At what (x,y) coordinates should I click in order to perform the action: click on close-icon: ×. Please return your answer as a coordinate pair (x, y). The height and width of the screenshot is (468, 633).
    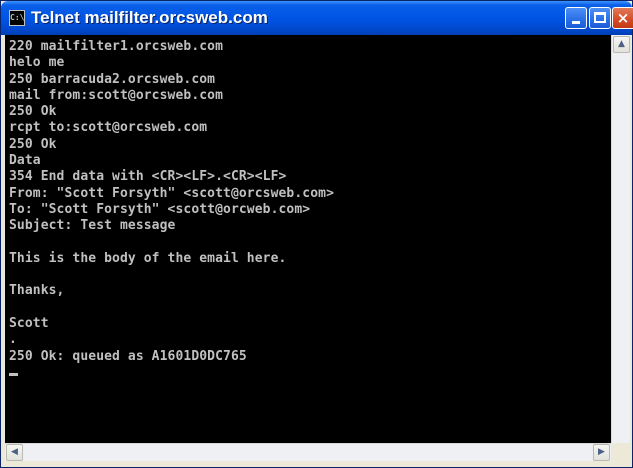
    Looking at the image, I should click on (623, 18).